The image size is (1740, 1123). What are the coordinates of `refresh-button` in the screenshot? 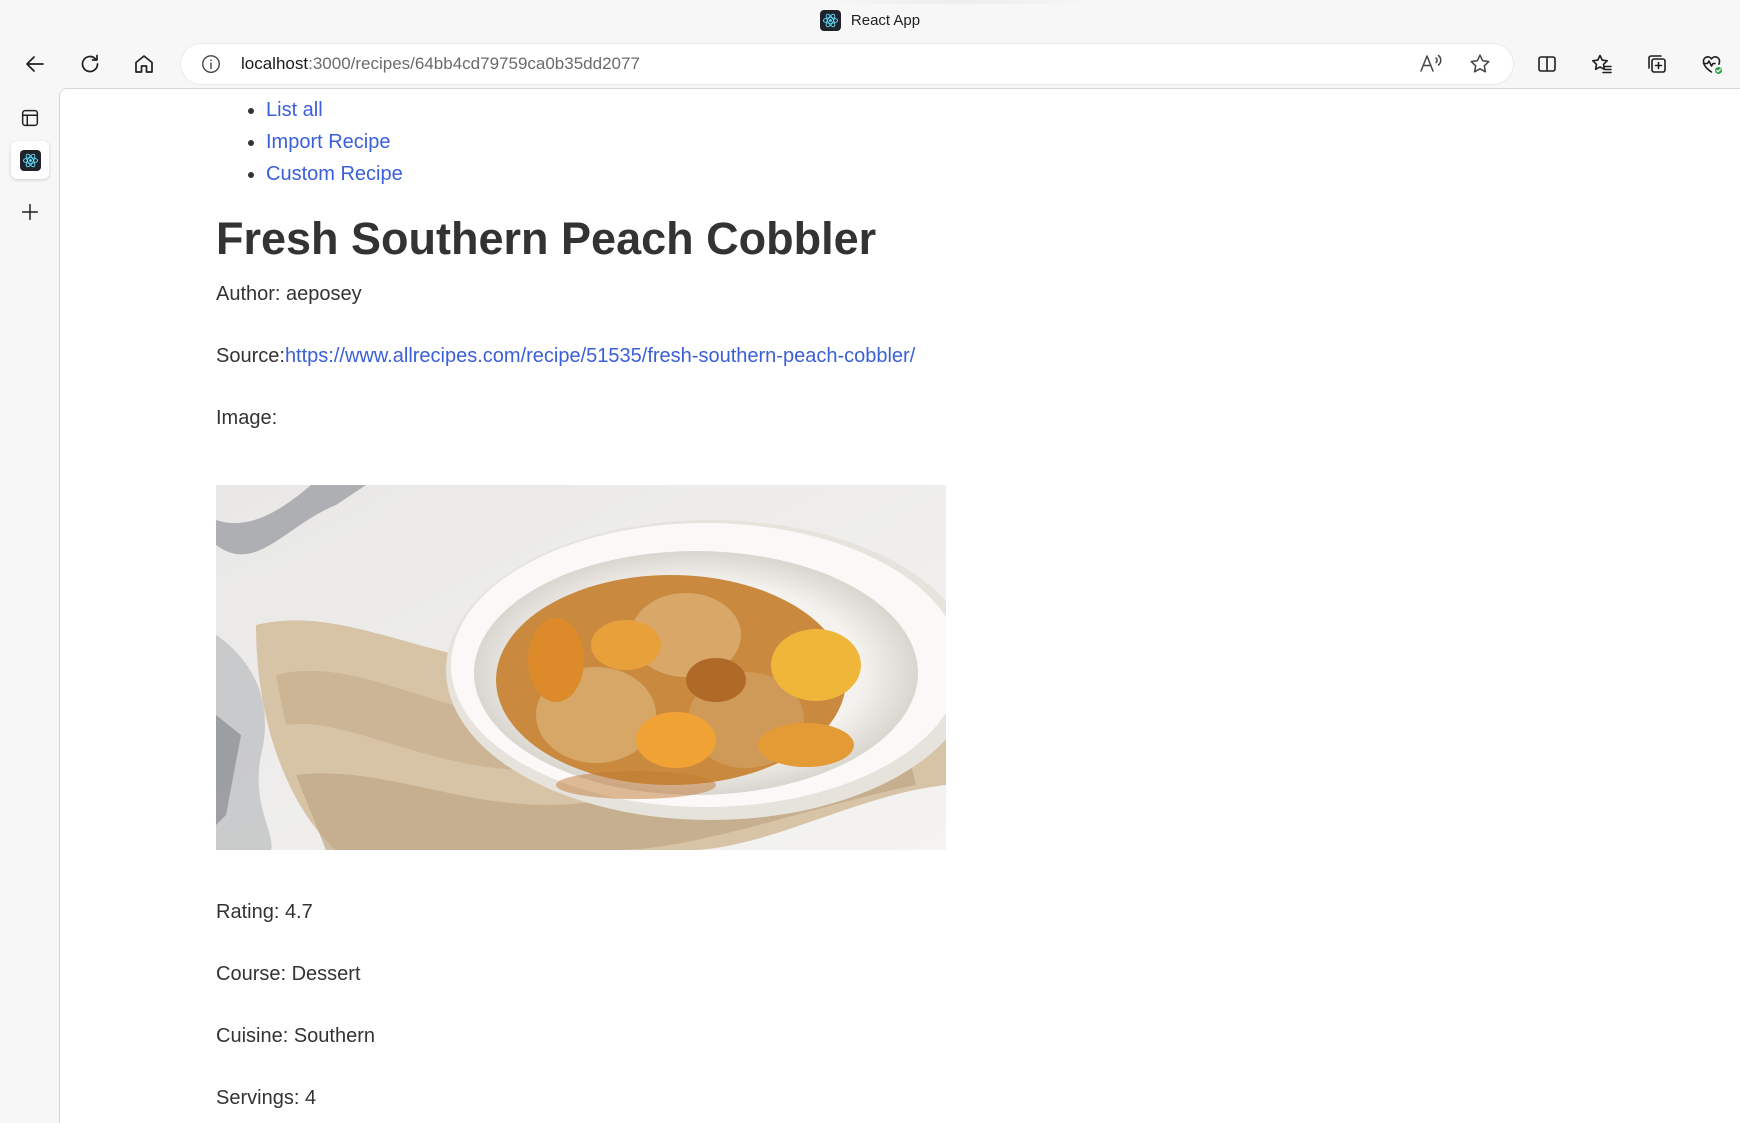 It's located at (90, 64).